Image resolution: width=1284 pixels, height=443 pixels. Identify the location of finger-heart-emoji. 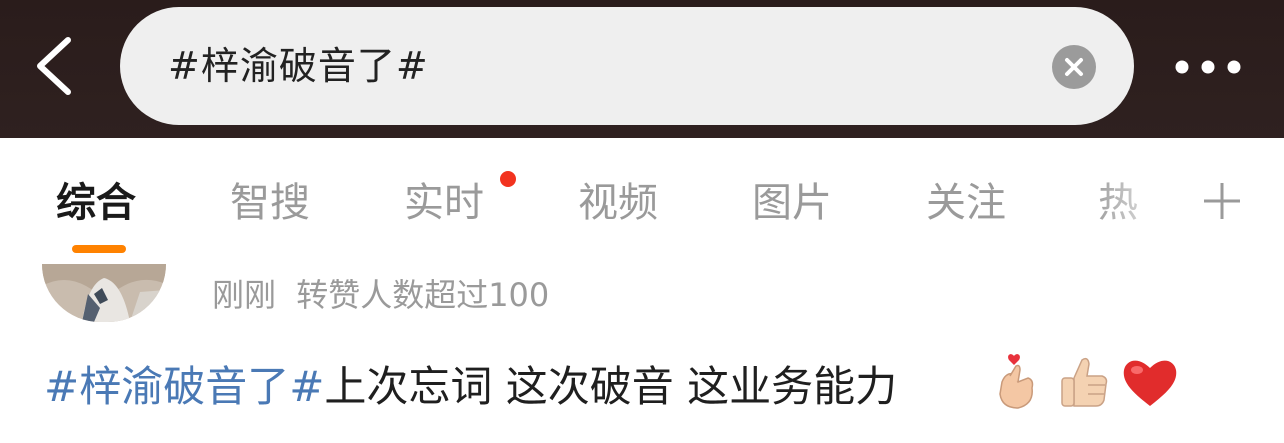
(1016, 381).